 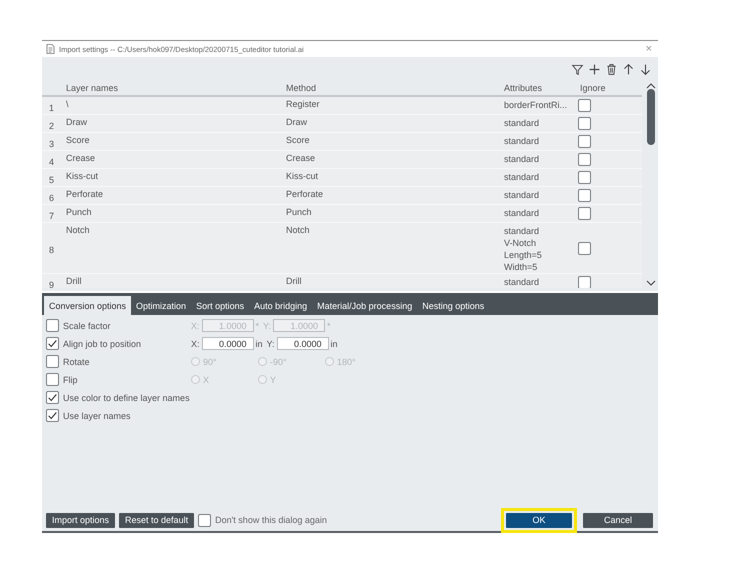 What do you see at coordinates (51, 197) in the screenshot?
I see `row-number: 6` at bounding box center [51, 197].